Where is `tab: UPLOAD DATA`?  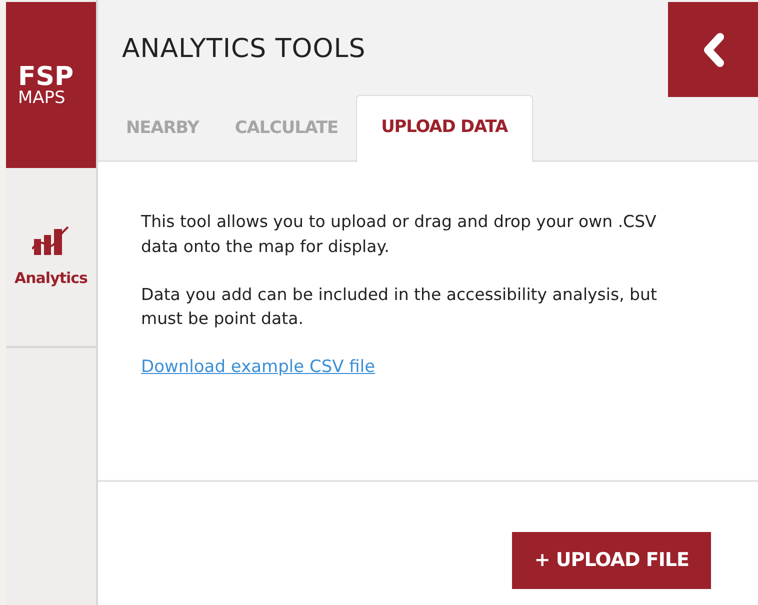 tab: UPLOAD DATA is located at coordinates (444, 128).